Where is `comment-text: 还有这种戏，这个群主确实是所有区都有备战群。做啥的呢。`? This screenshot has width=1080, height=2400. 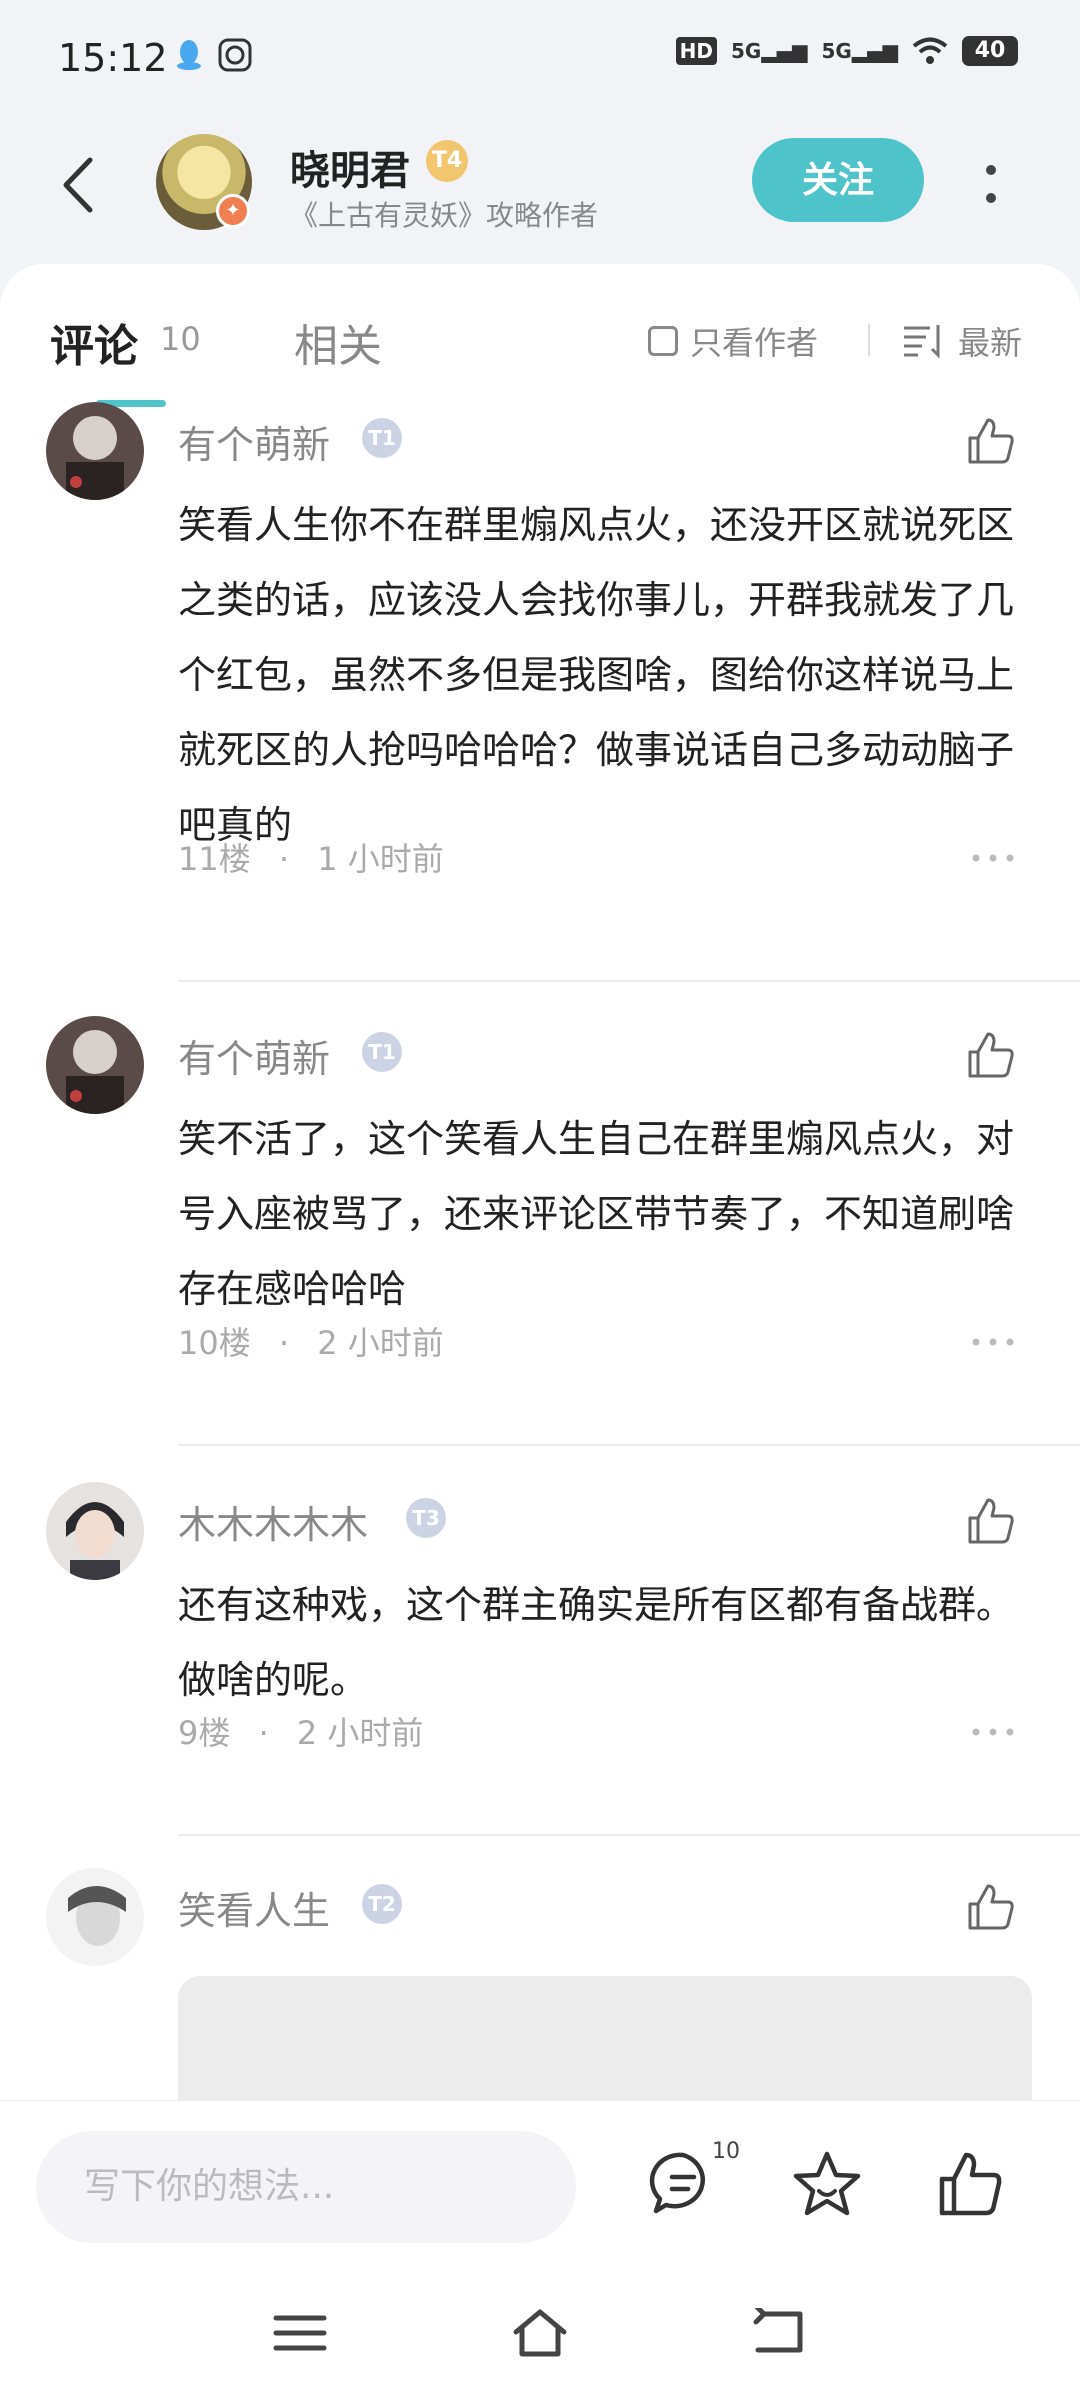 comment-text: 还有这种戏，这个群主确实是所有区都有备战群。做啥的呢。 is located at coordinates (596, 1642).